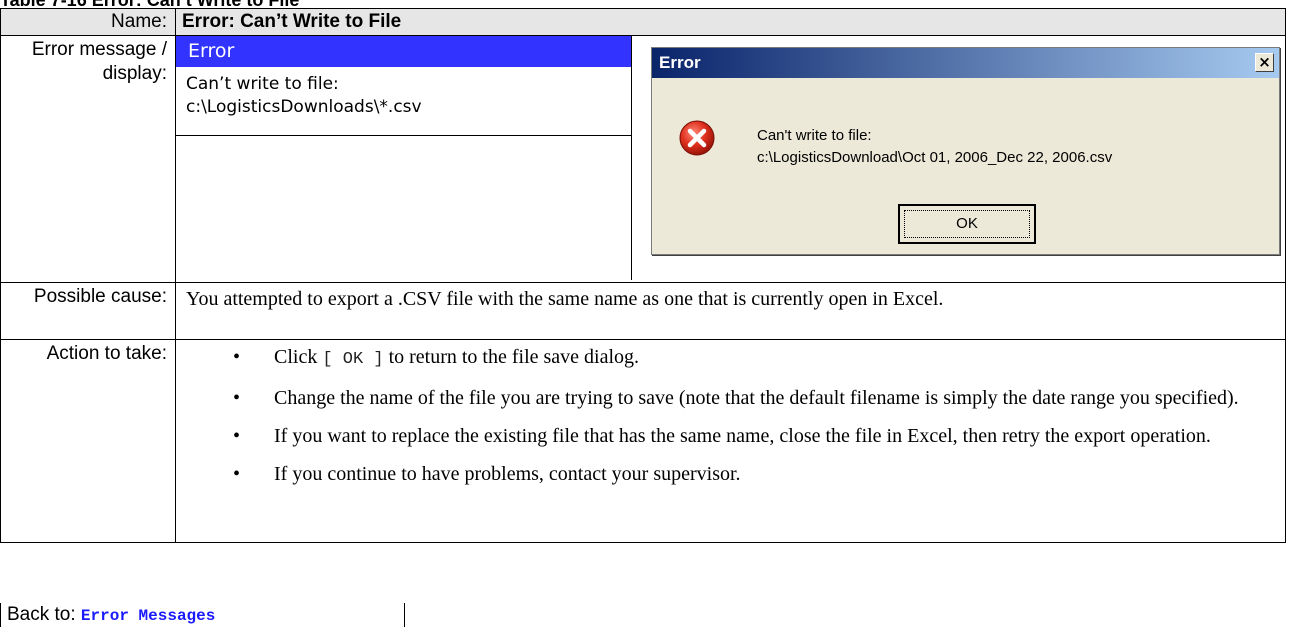  What do you see at coordinates (404, 208) in the screenshot?
I see `message-column-blank` at bounding box center [404, 208].